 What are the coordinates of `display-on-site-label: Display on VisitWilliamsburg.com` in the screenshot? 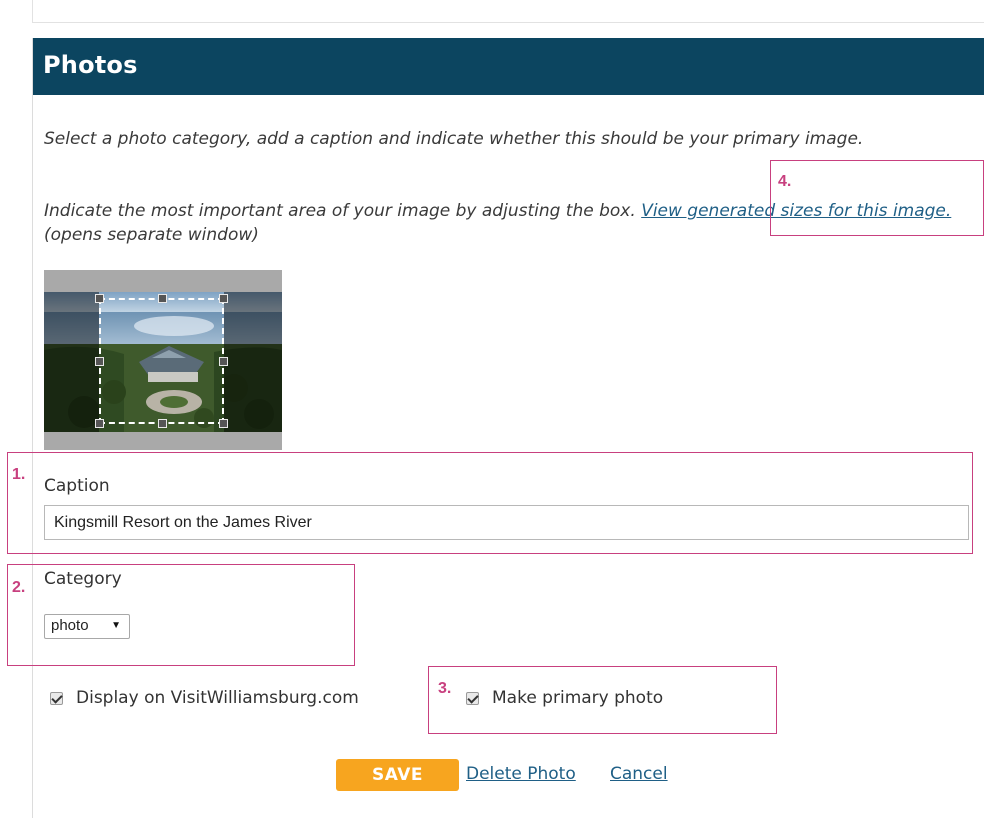 It's located at (217, 698).